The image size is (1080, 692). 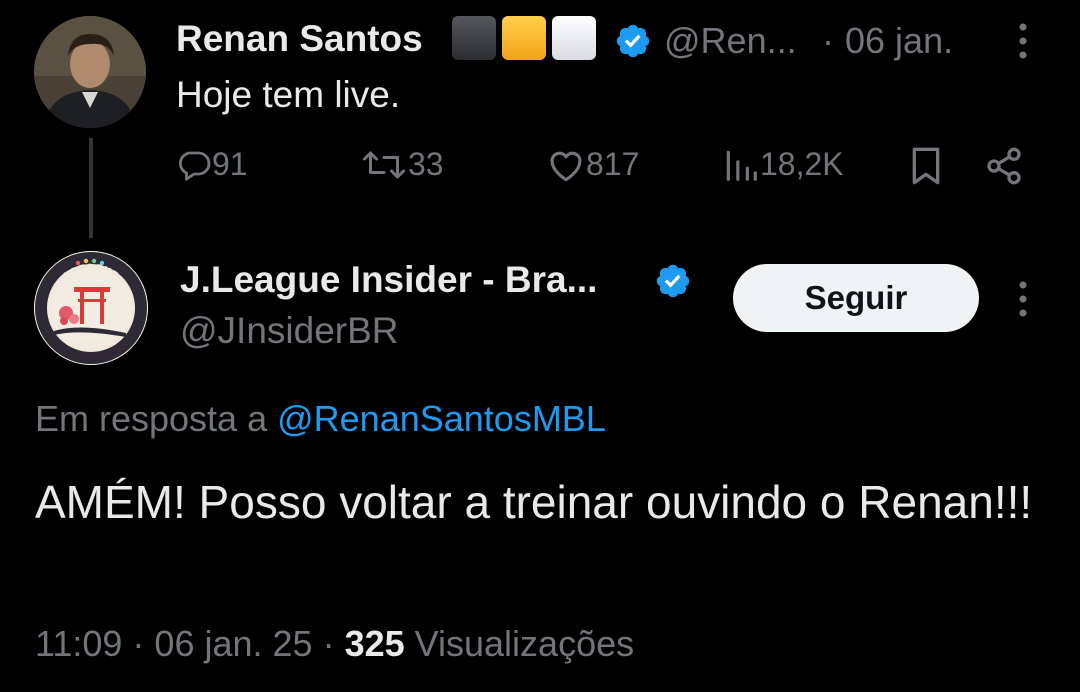 I want to click on thread-connector-line, so click(x=91, y=188).